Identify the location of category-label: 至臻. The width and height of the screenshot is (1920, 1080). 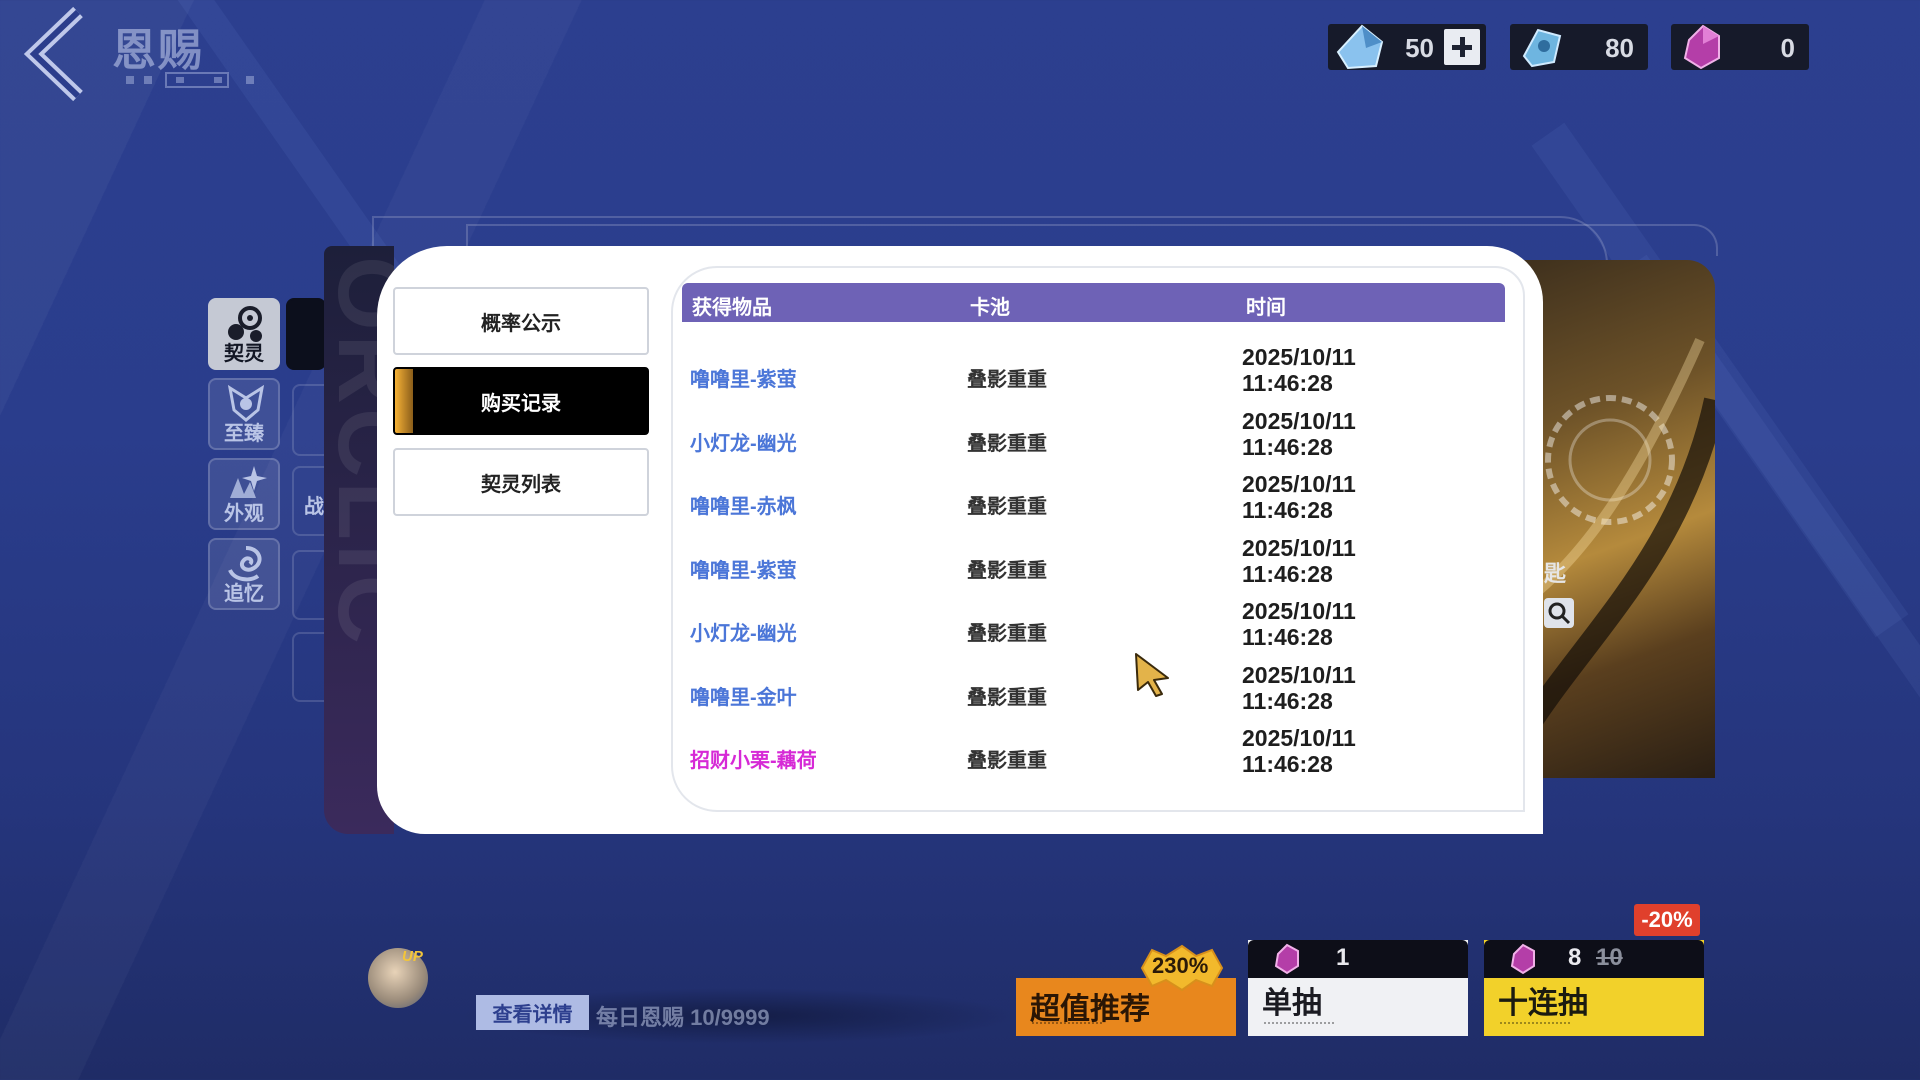
(244, 434).